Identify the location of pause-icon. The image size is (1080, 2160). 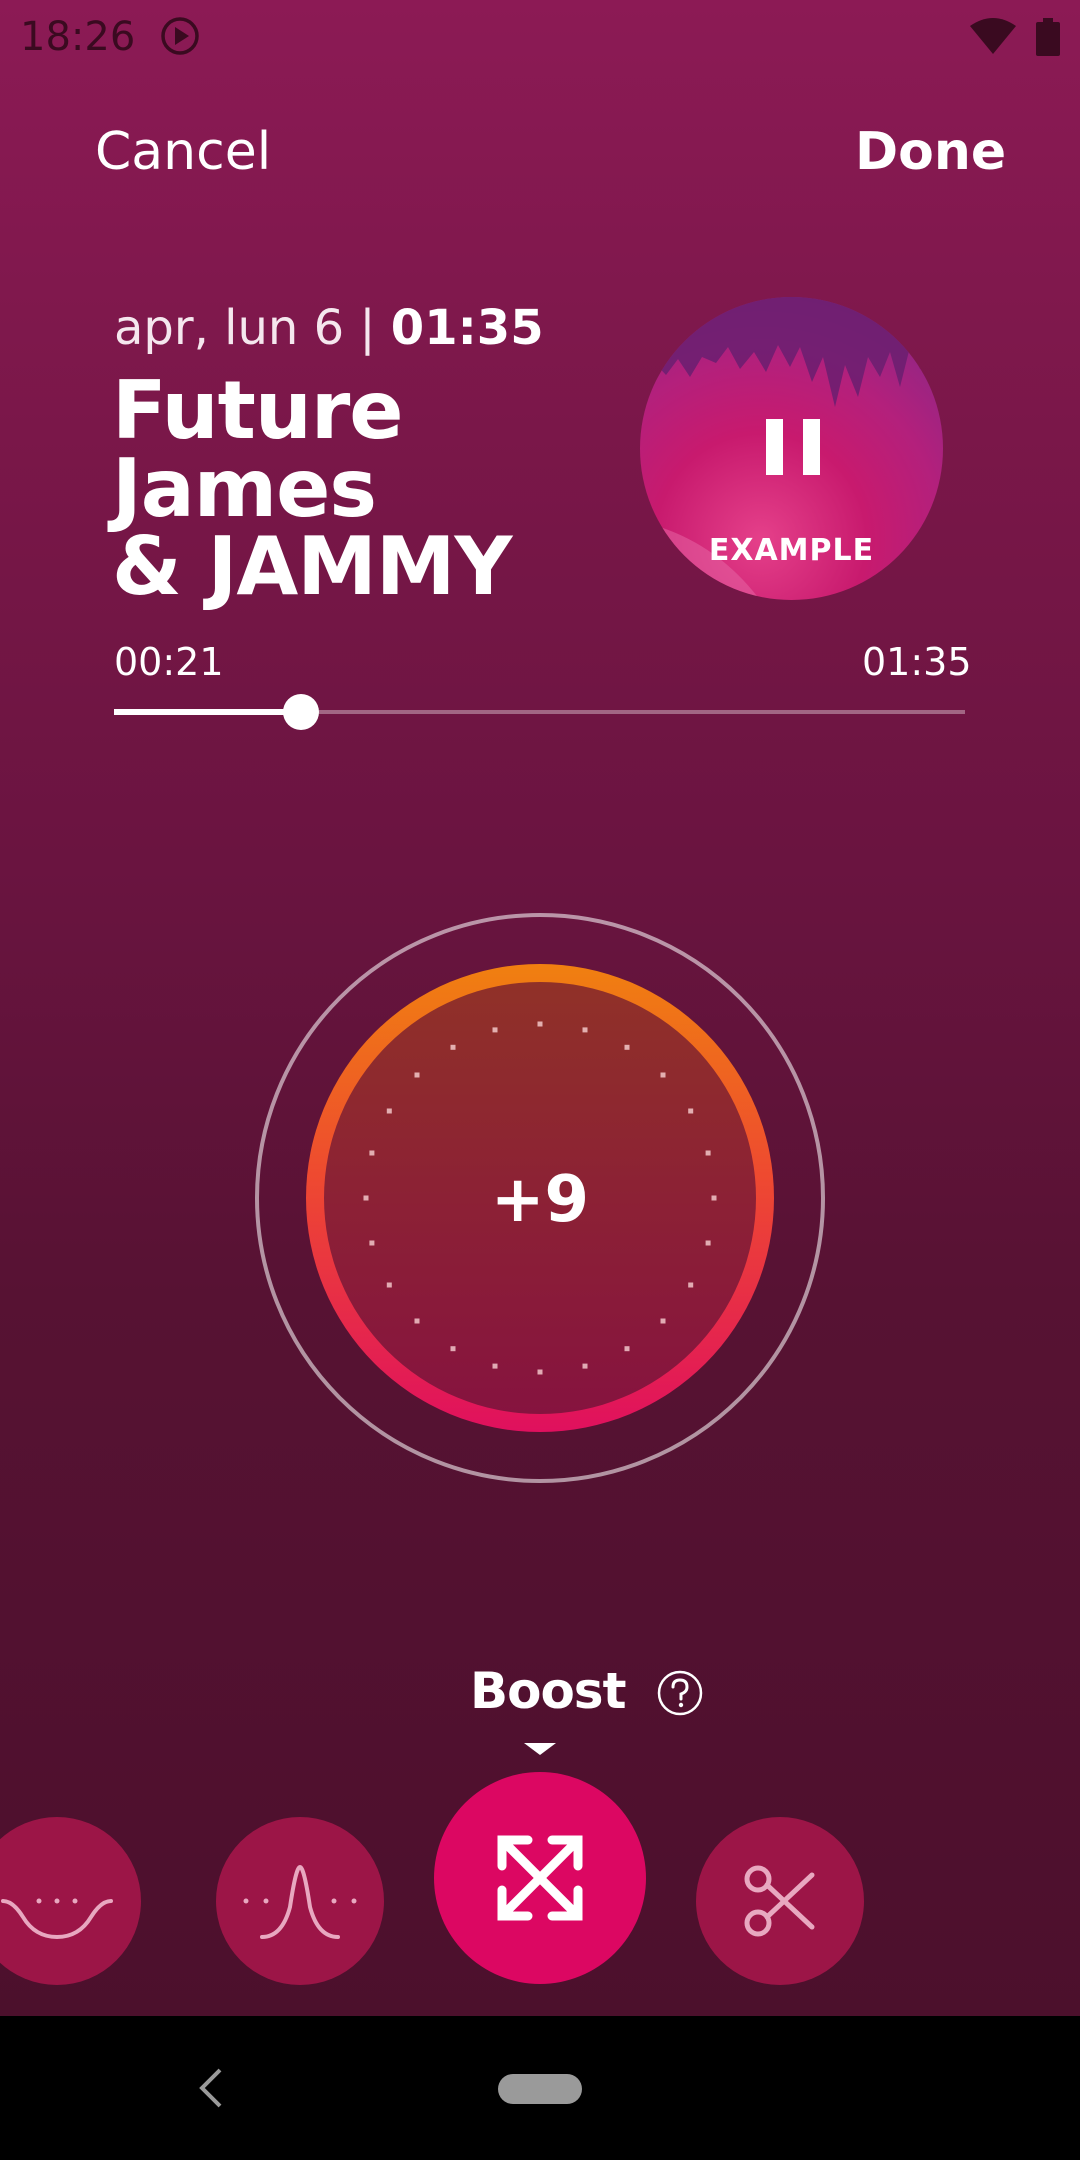
(793, 447).